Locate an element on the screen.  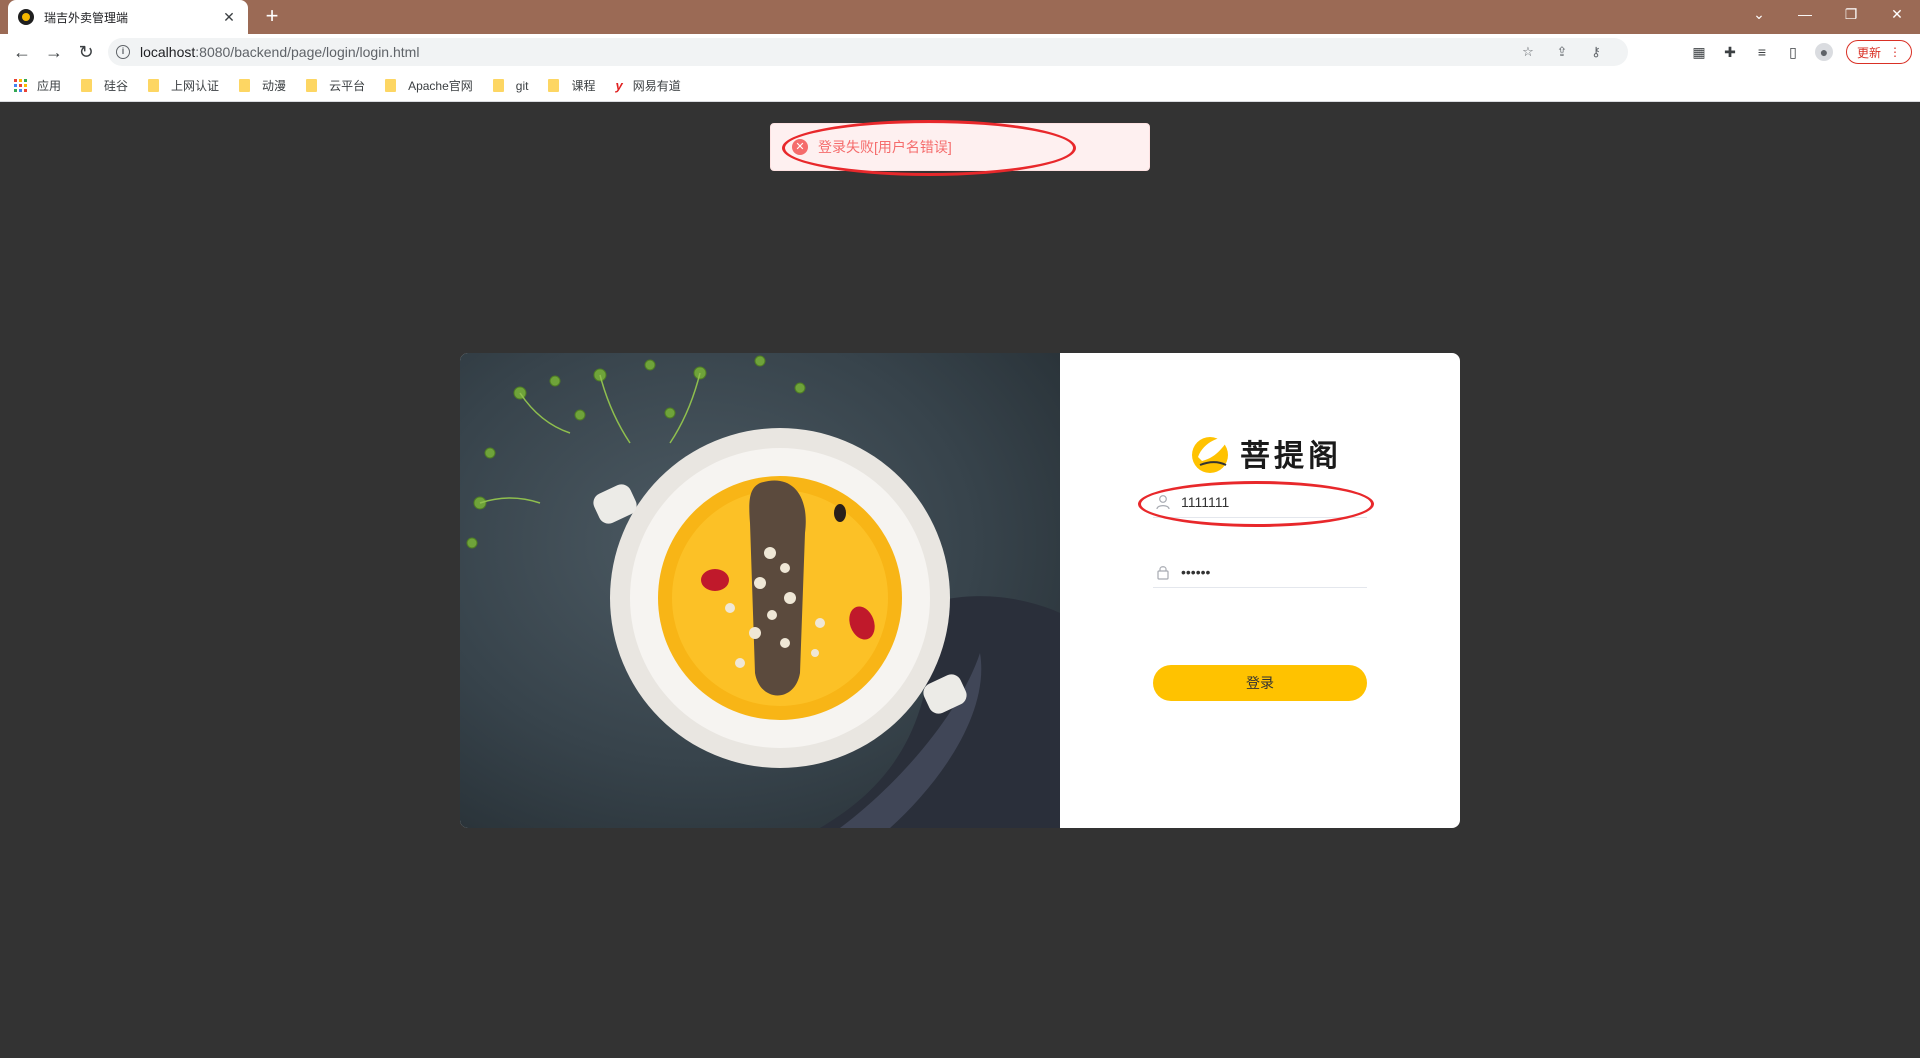
username-field is located at coordinates (1260, 502).